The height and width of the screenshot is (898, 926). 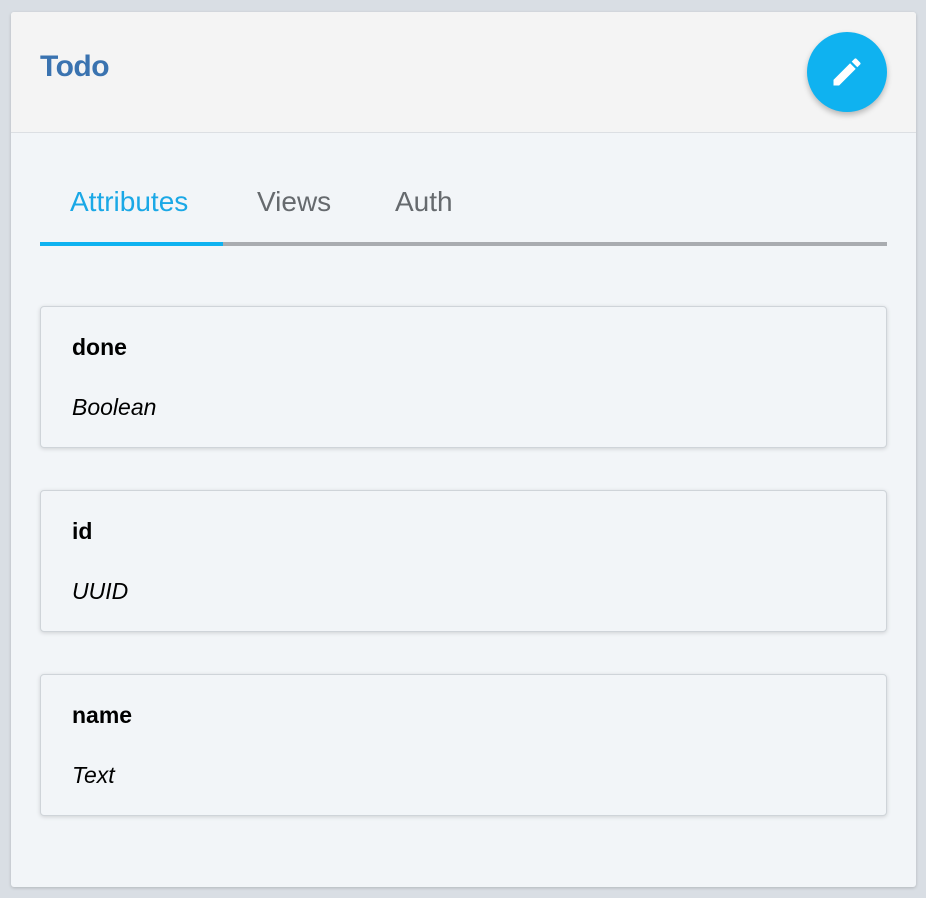 What do you see at coordinates (114, 407) in the screenshot?
I see `attribute-type: Boolean` at bounding box center [114, 407].